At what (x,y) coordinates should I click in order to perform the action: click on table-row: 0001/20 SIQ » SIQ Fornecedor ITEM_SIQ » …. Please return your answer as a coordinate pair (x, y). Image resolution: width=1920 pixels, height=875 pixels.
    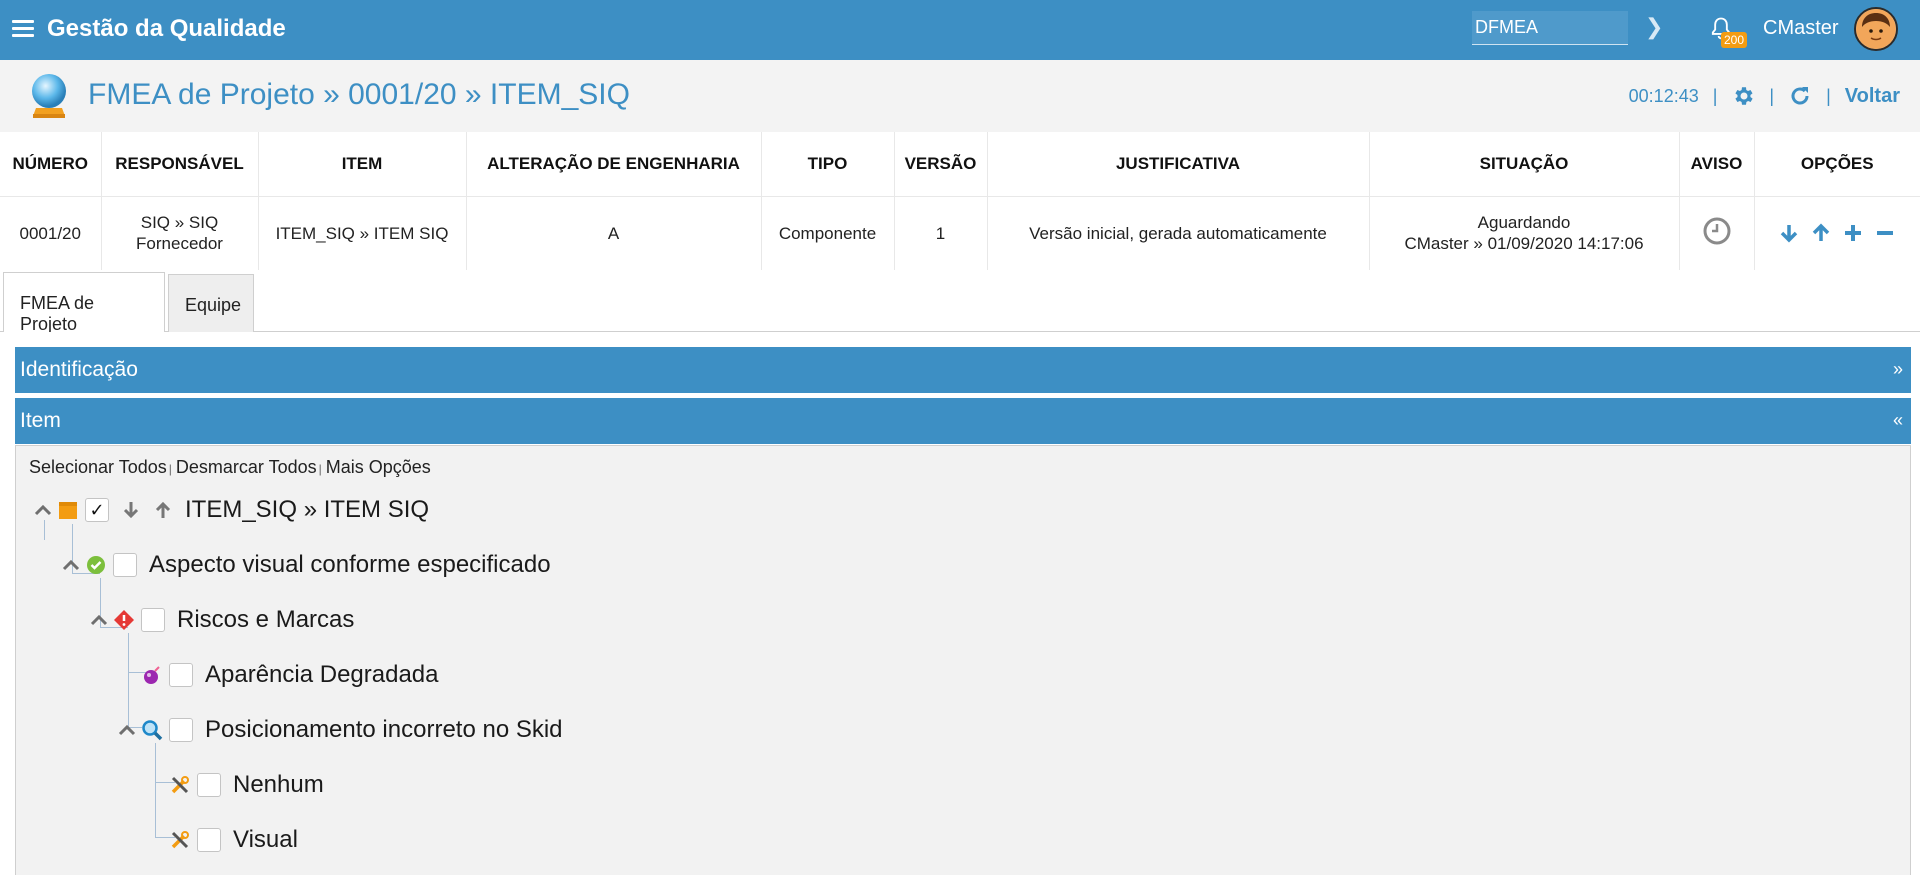
    Looking at the image, I should click on (960, 233).